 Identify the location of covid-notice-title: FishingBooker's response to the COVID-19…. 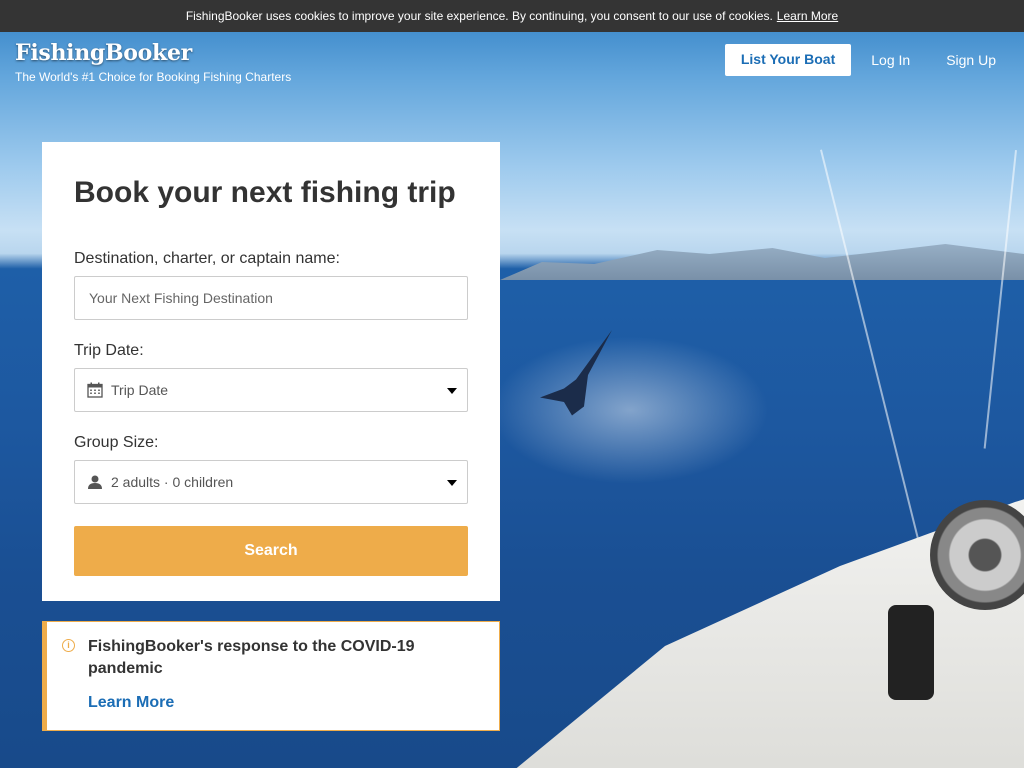
(251, 657).